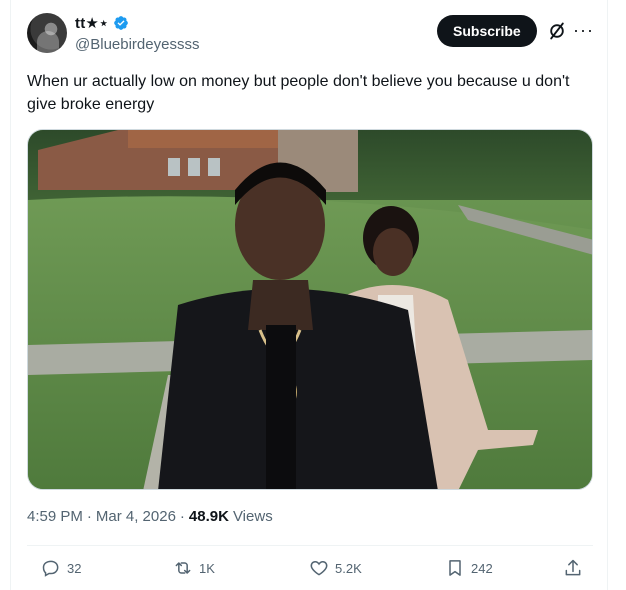  I want to click on verified-badge-icon, so click(120, 23).